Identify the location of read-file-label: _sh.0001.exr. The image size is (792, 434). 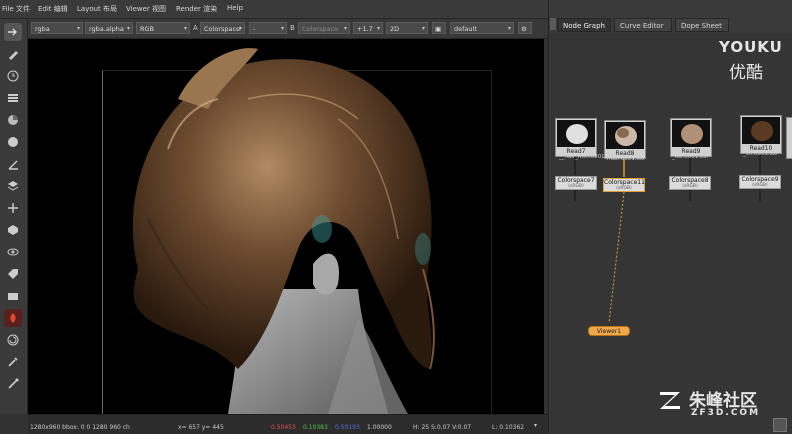
(761, 154).